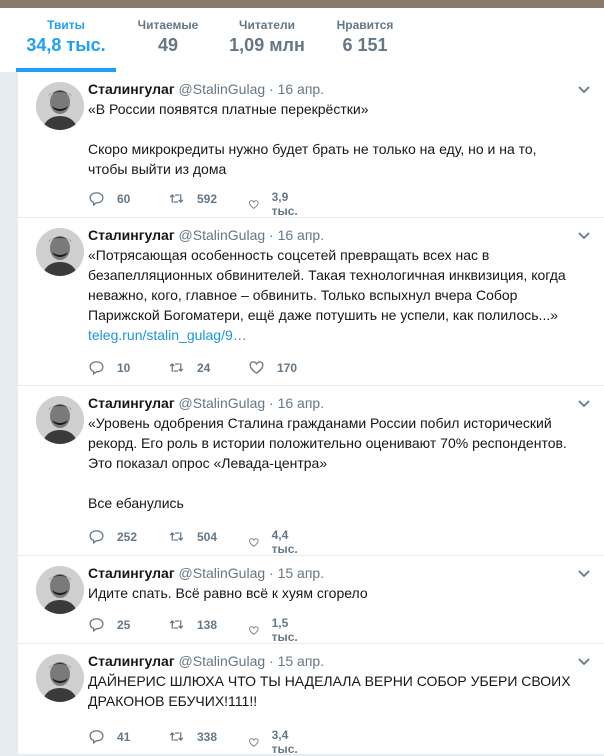 Image resolution: width=604 pixels, height=756 pixels. I want to click on stat-likes: Нравится 6 151, so click(365, 37).